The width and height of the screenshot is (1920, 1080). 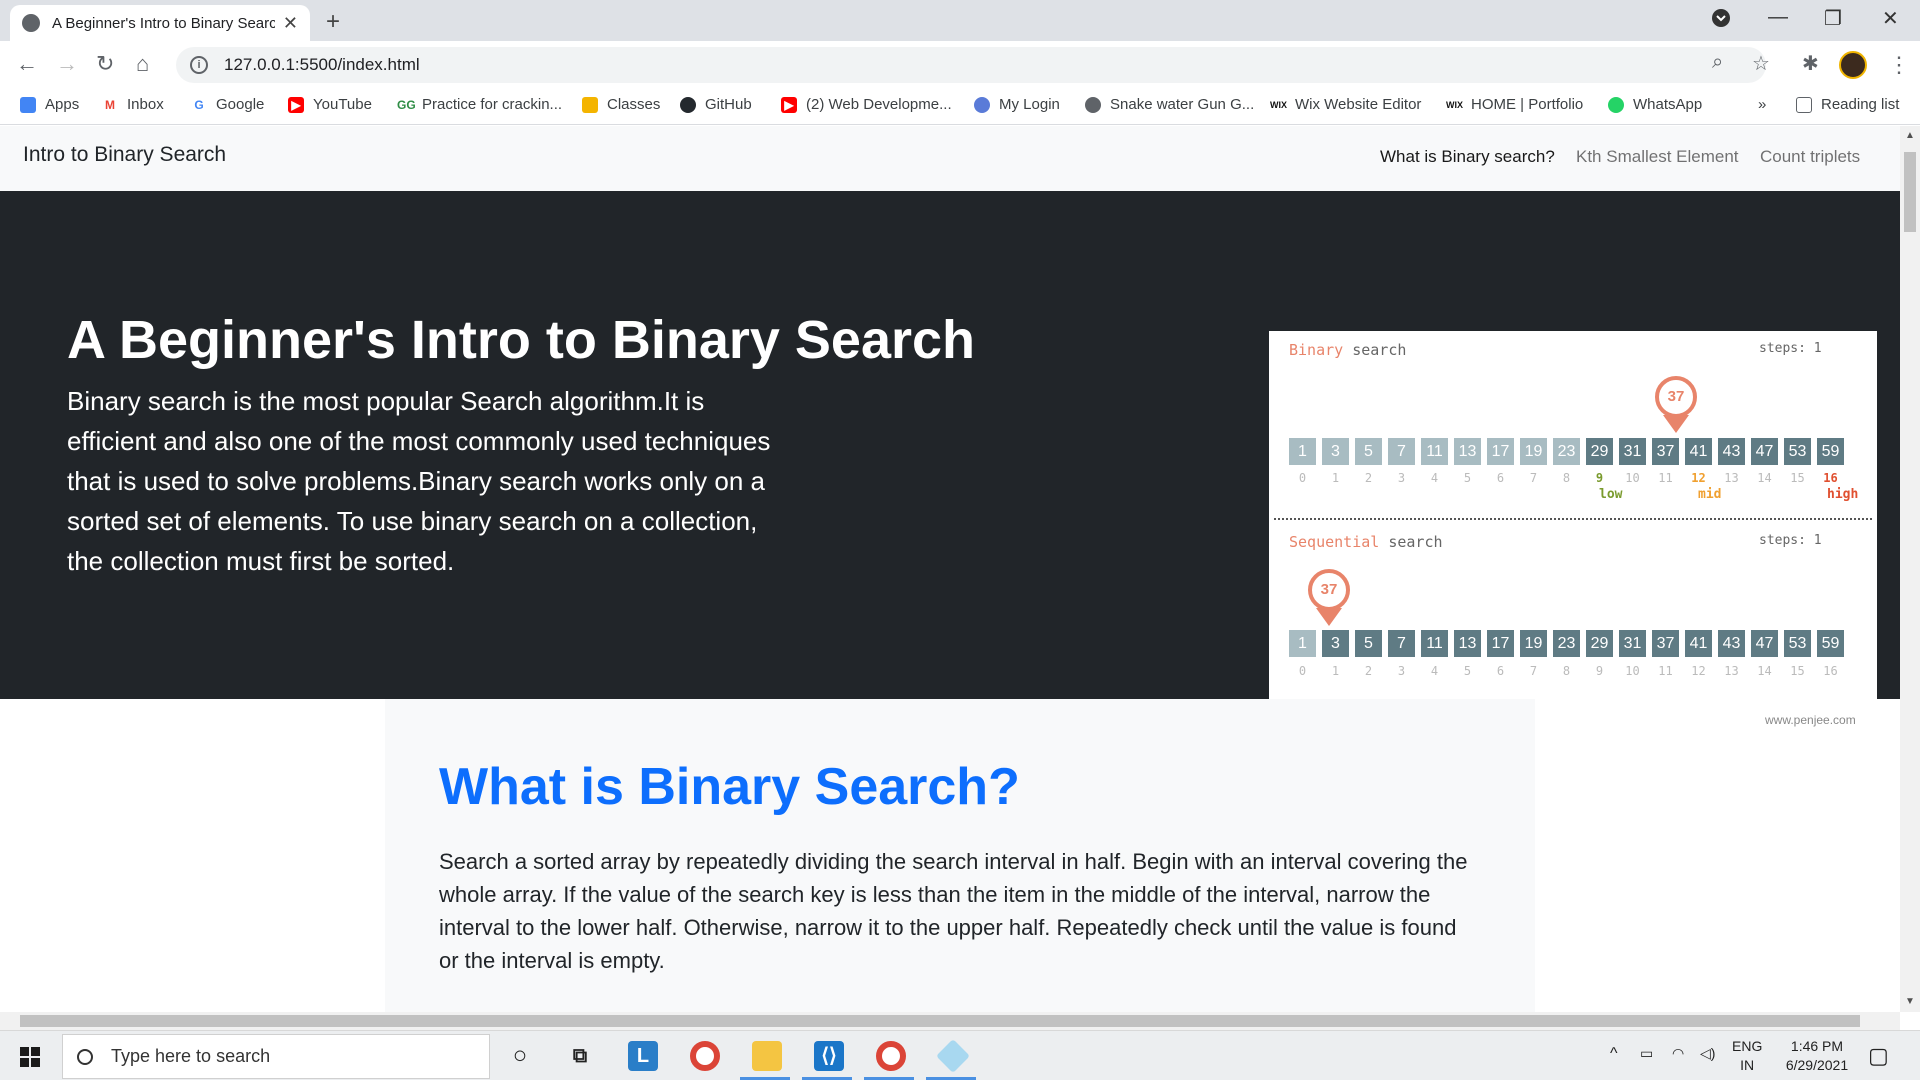 I want to click on scroll-down-arrow-icon: ▼, so click(x=1910, y=1001).